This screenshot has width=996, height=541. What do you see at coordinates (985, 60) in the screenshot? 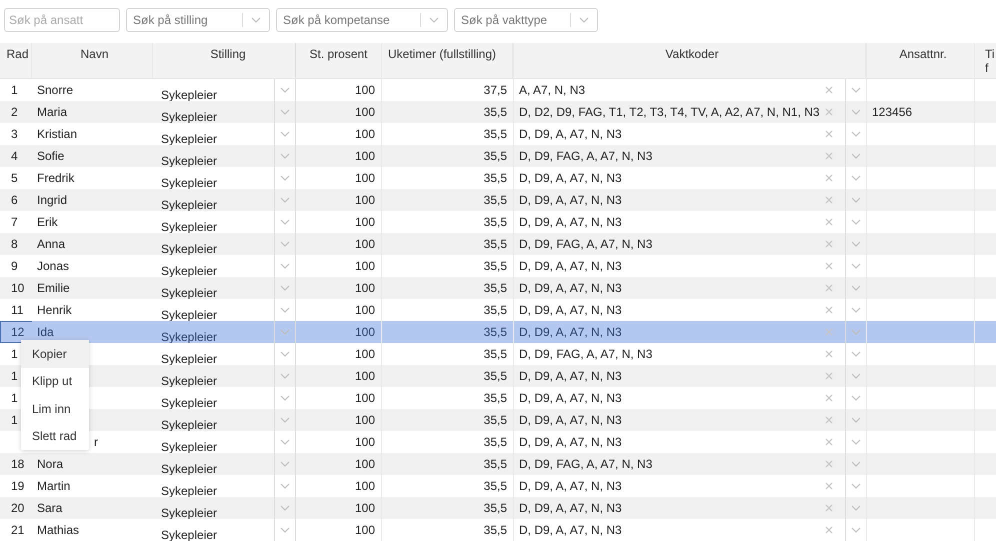
I see `column-header: Ti f` at bounding box center [985, 60].